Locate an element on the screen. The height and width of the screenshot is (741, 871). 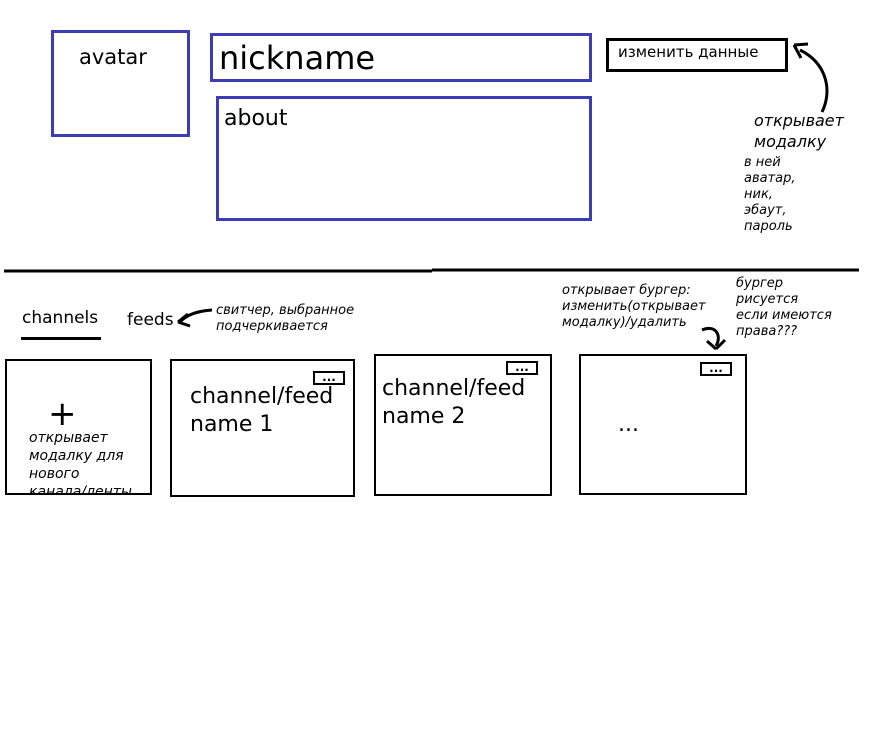
edit-profile-button: изменить данные is located at coordinates (697, 55).